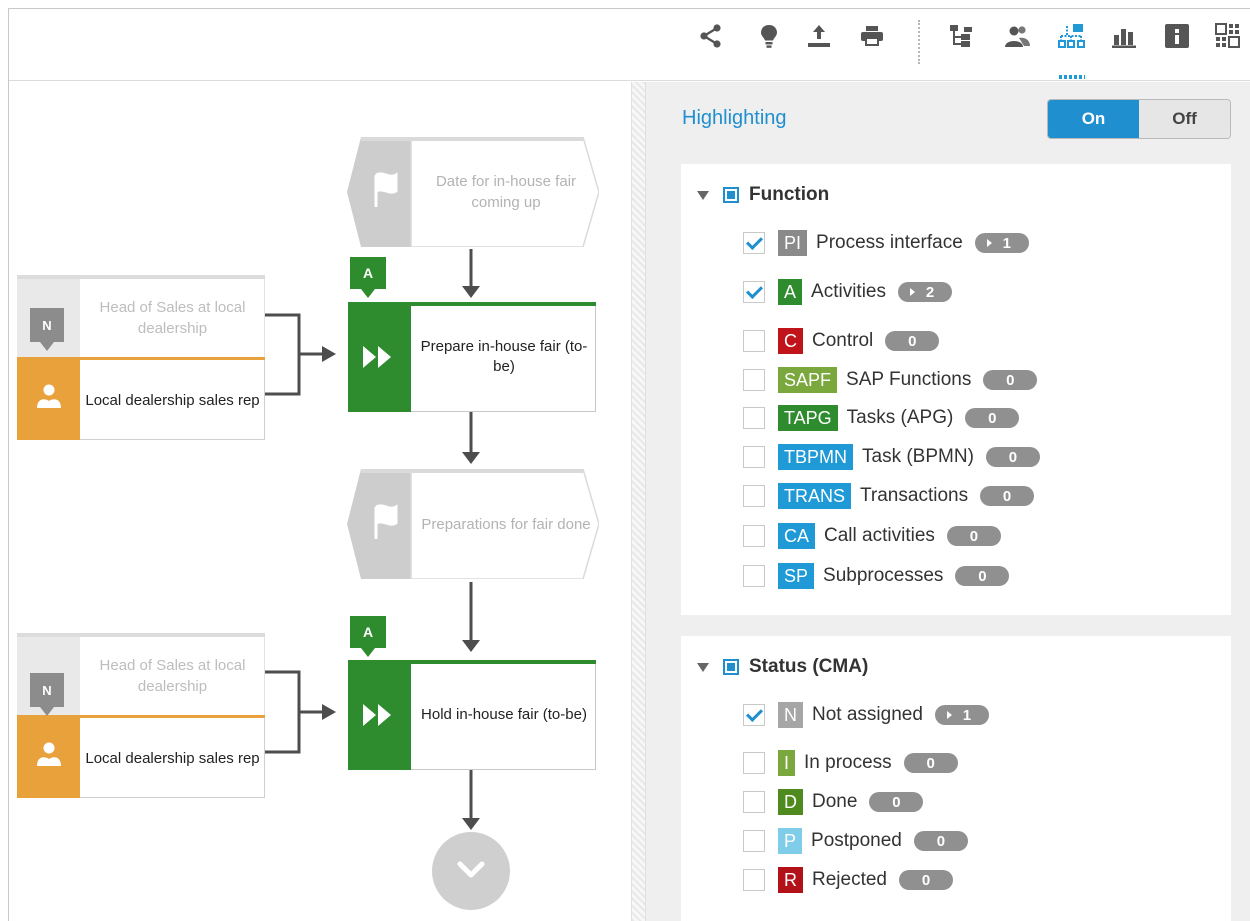 This screenshot has width=1250, height=921. What do you see at coordinates (883, 575) in the screenshot?
I see `filter-label: Subprocesses` at bounding box center [883, 575].